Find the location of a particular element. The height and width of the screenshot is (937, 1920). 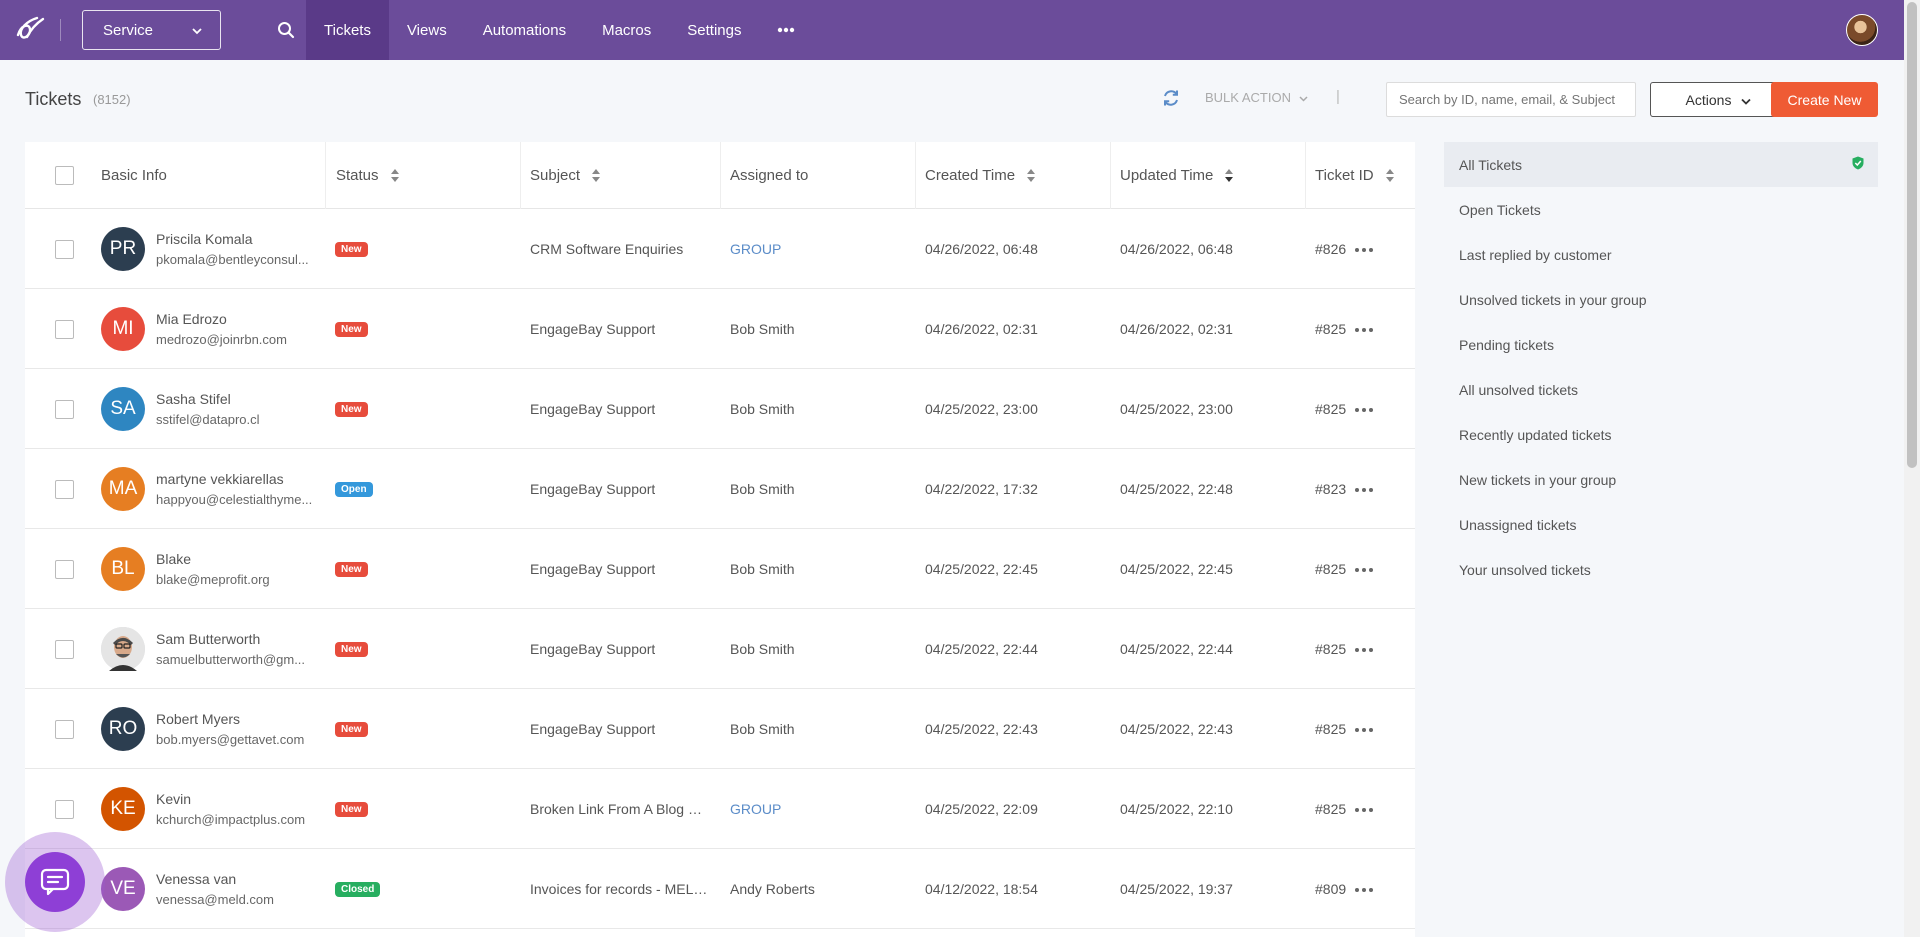

scrollbar-thumb is located at coordinates (1912, 235).